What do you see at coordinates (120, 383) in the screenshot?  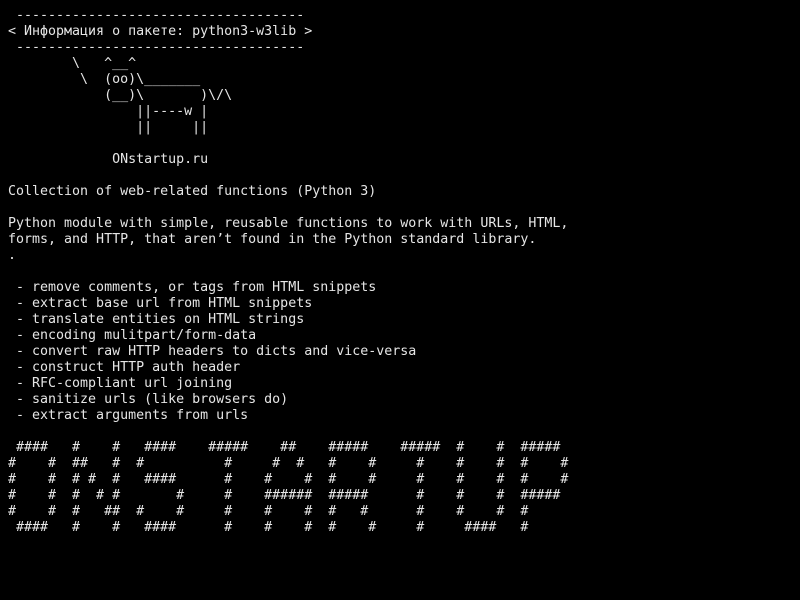 I see `feature-list-item: - RFC-compliant url joining` at bounding box center [120, 383].